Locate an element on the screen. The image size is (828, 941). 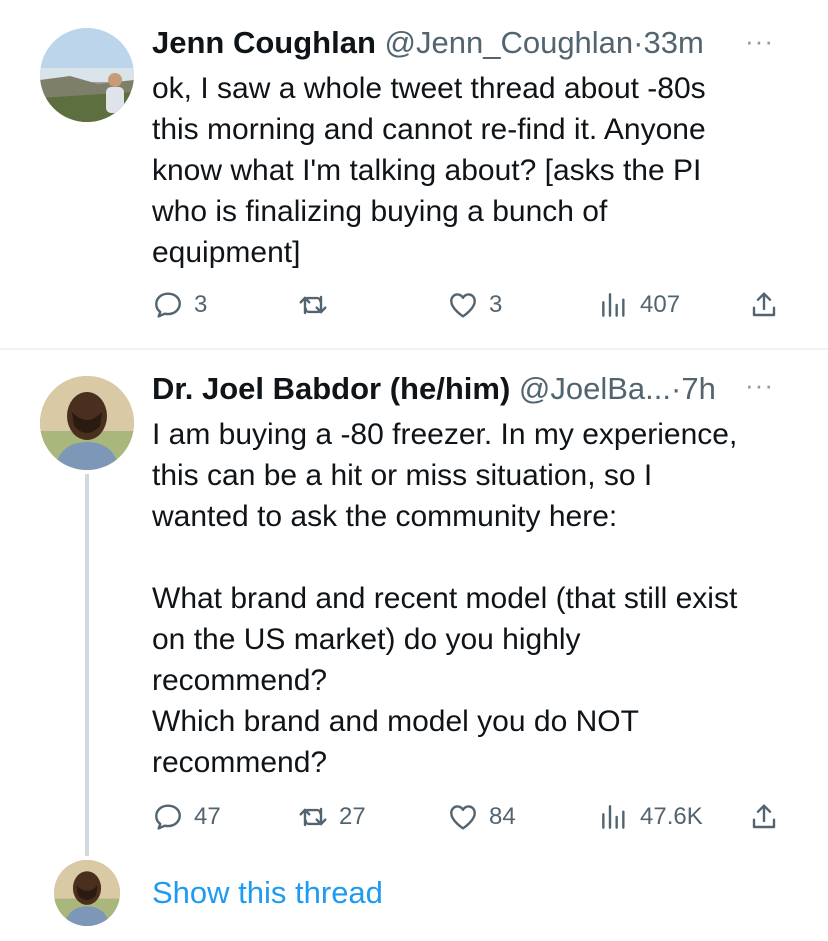
show-thread-link: Show this thread is located at coordinates (267, 893).